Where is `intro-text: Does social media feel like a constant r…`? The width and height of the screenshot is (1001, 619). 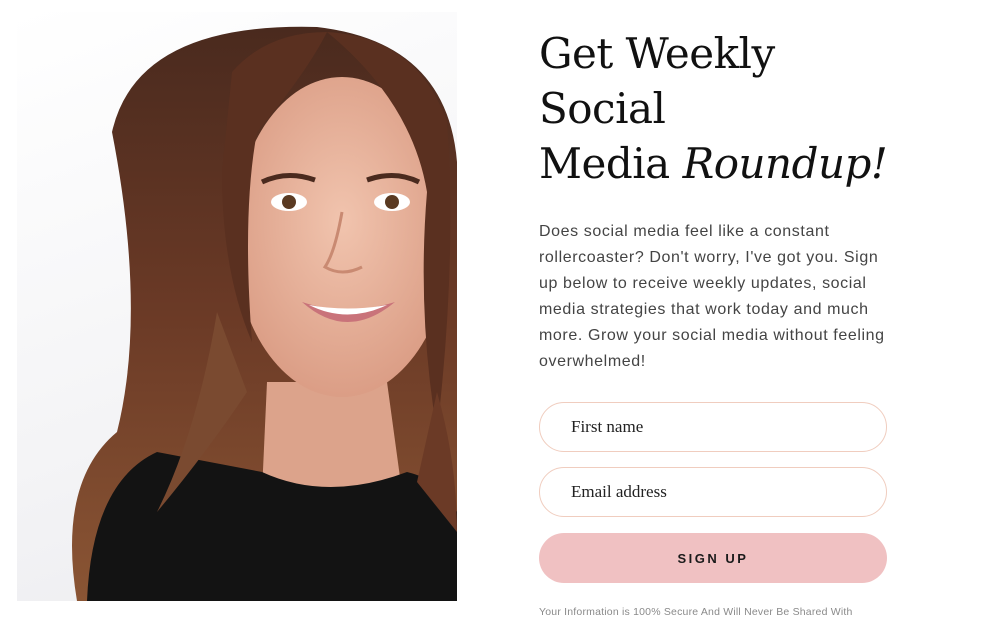
intro-text: Does social media feel like a constant r… is located at coordinates (712, 296).